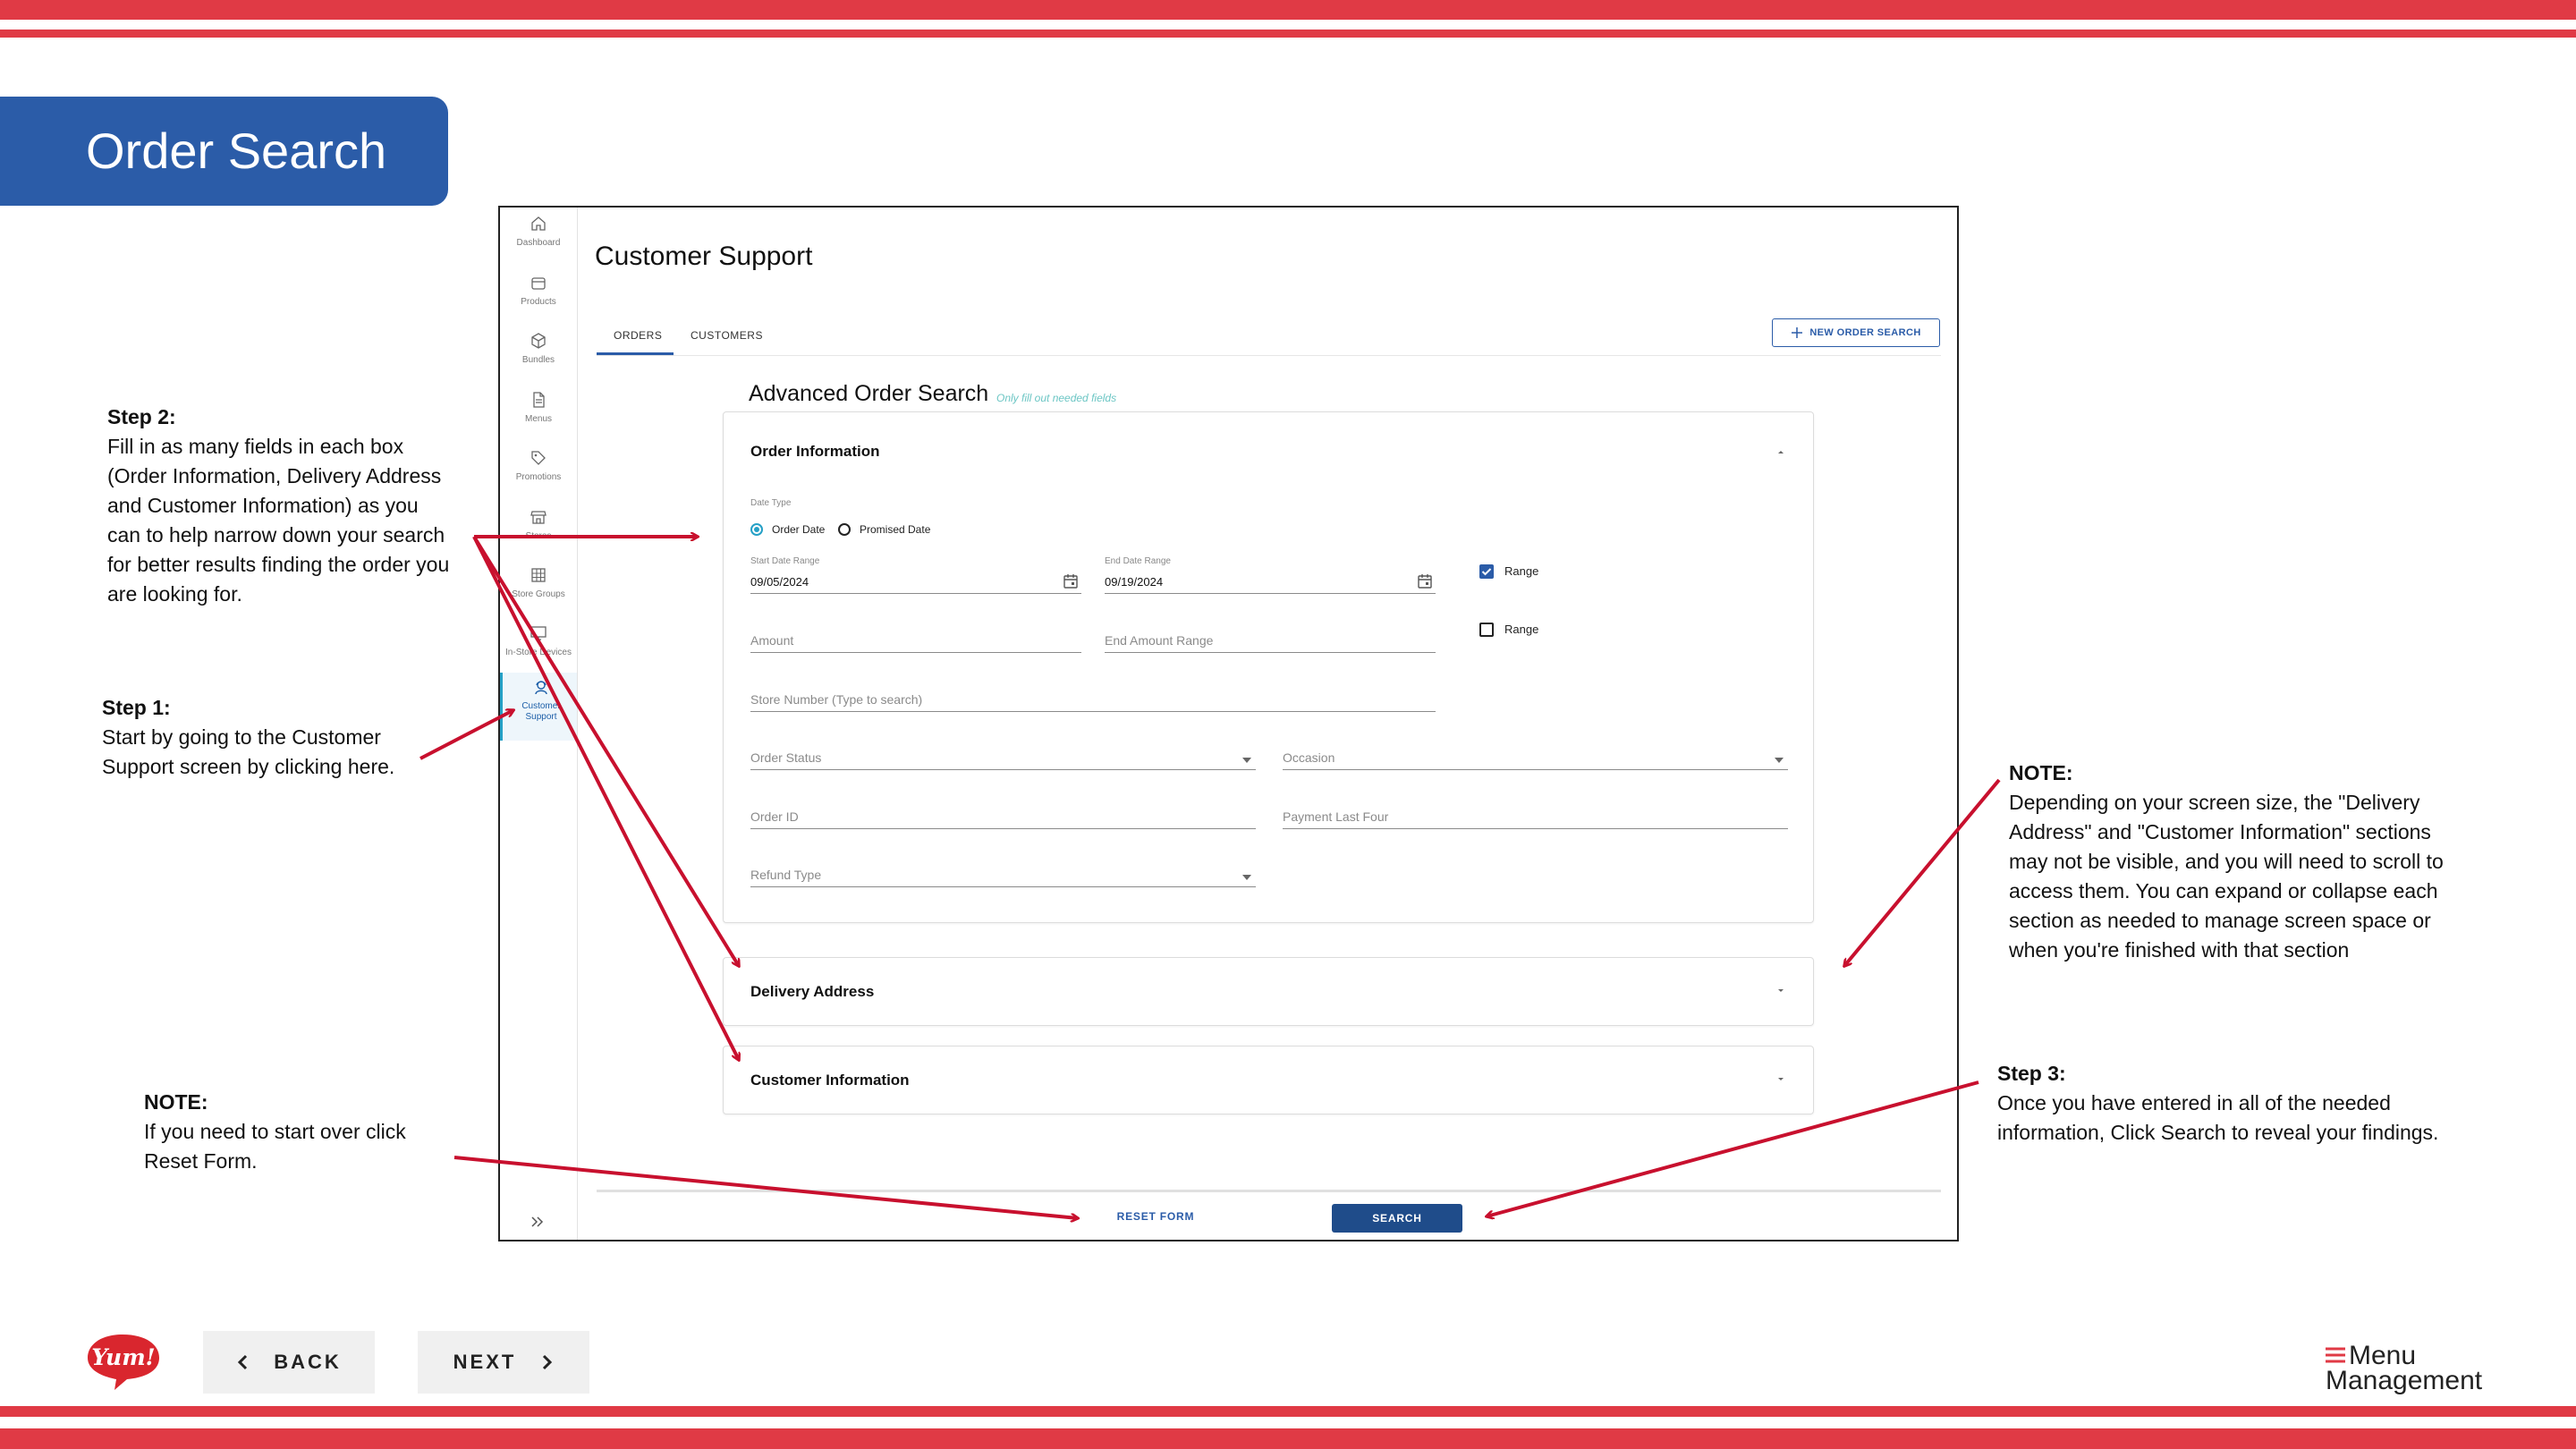  What do you see at coordinates (2031, 1073) in the screenshot?
I see `step3-heading: Step 3:` at bounding box center [2031, 1073].